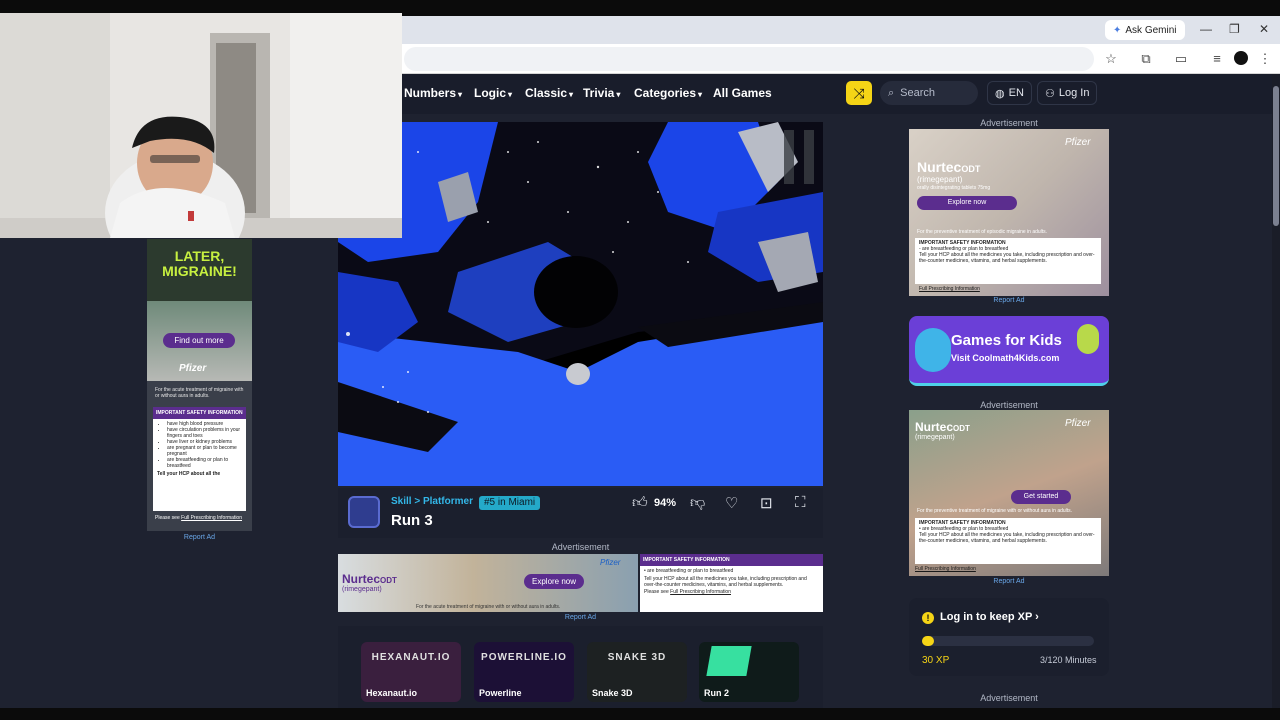 The image size is (1280, 720). I want to click on related-game-tile: Run 2, so click(749, 672).